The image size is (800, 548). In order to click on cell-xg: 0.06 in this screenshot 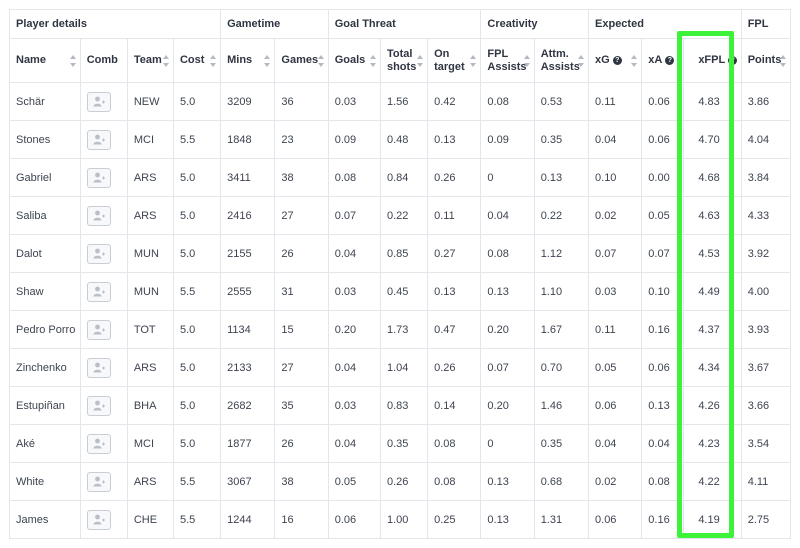, I will do `click(615, 405)`.